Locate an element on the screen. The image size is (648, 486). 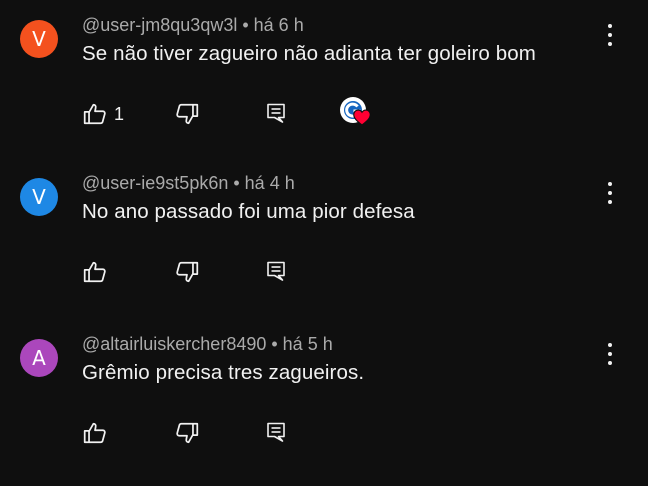
like-button: 1 is located at coordinates (103, 114).